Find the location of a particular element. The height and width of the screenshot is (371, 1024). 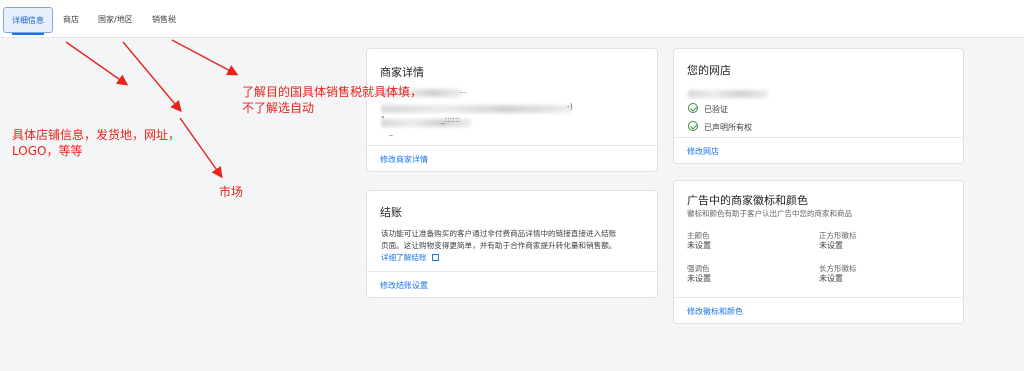

checkout-description-line2: 页面。这让购物变得更简单，并有助于合作商家提升转化量和销售额。 is located at coordinates (499, 245).